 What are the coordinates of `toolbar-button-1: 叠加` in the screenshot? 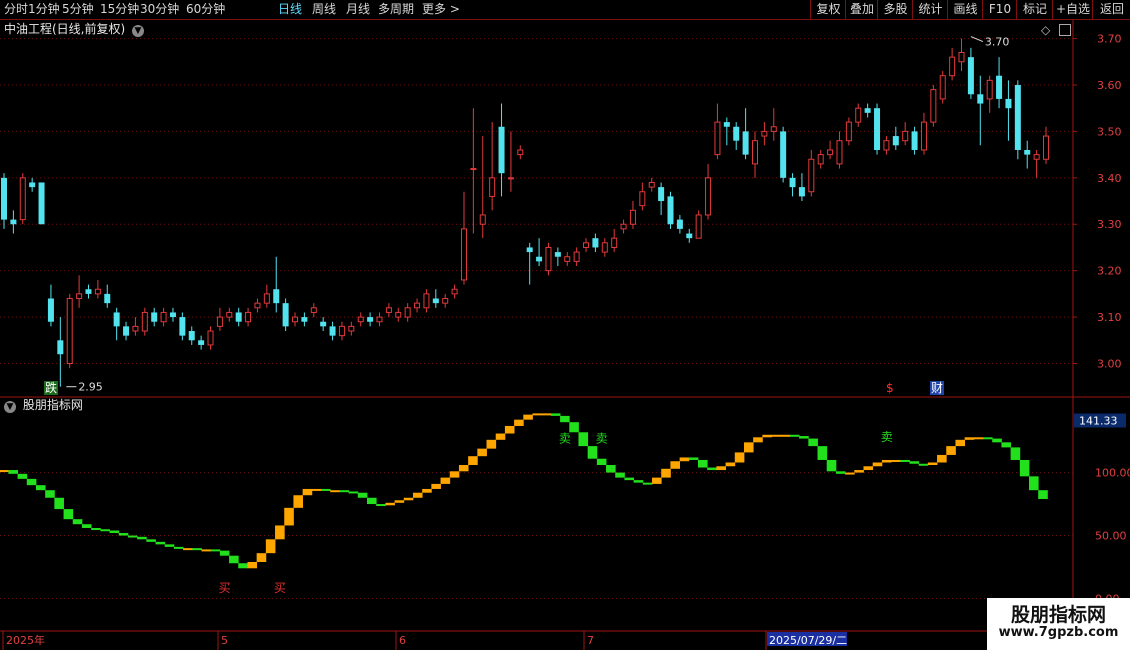 It's located at (861, 9).